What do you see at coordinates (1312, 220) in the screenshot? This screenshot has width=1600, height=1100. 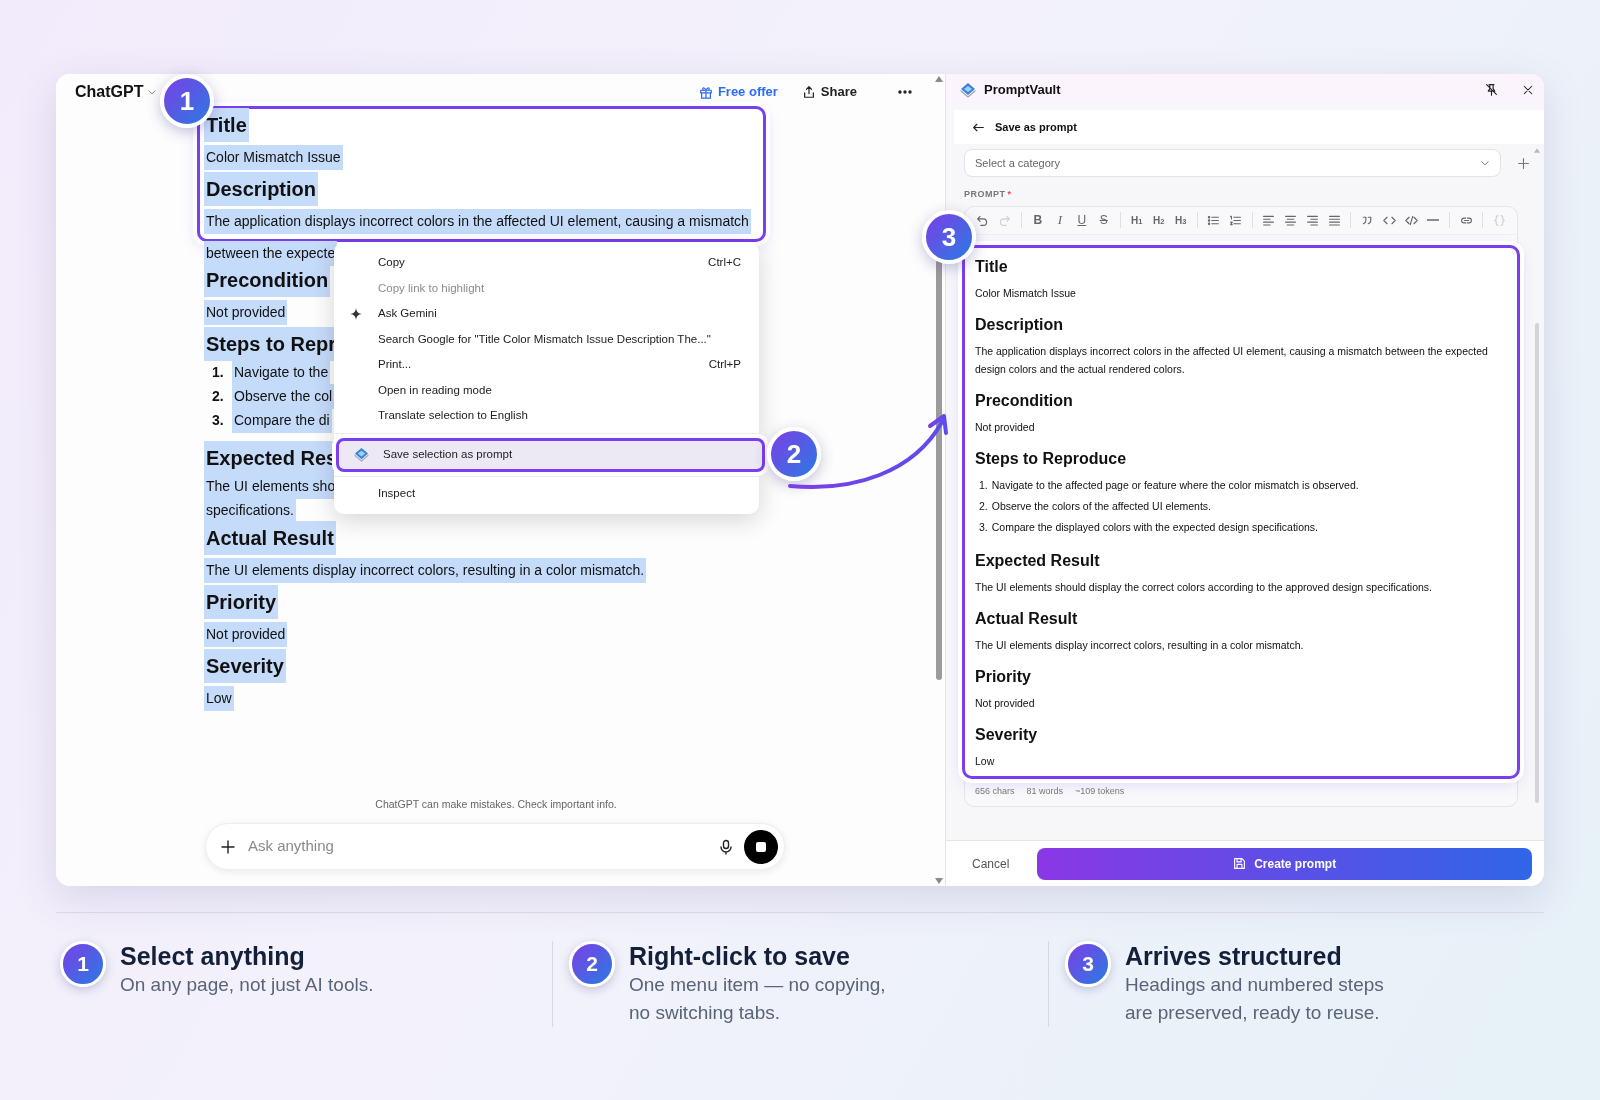 I see `align-right-icon` at bounding box center [1312, 220].